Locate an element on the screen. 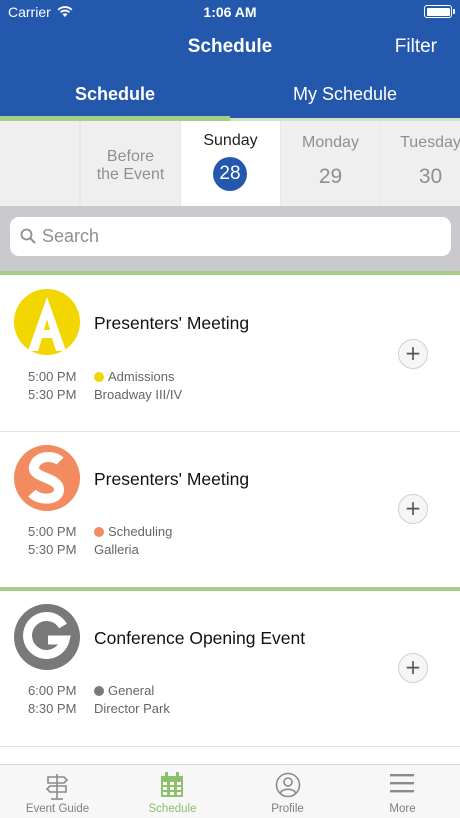 The height and width of the screenshot is (818, 460). tabbar-schedule: Schedule is located at coordinates (172, 791).